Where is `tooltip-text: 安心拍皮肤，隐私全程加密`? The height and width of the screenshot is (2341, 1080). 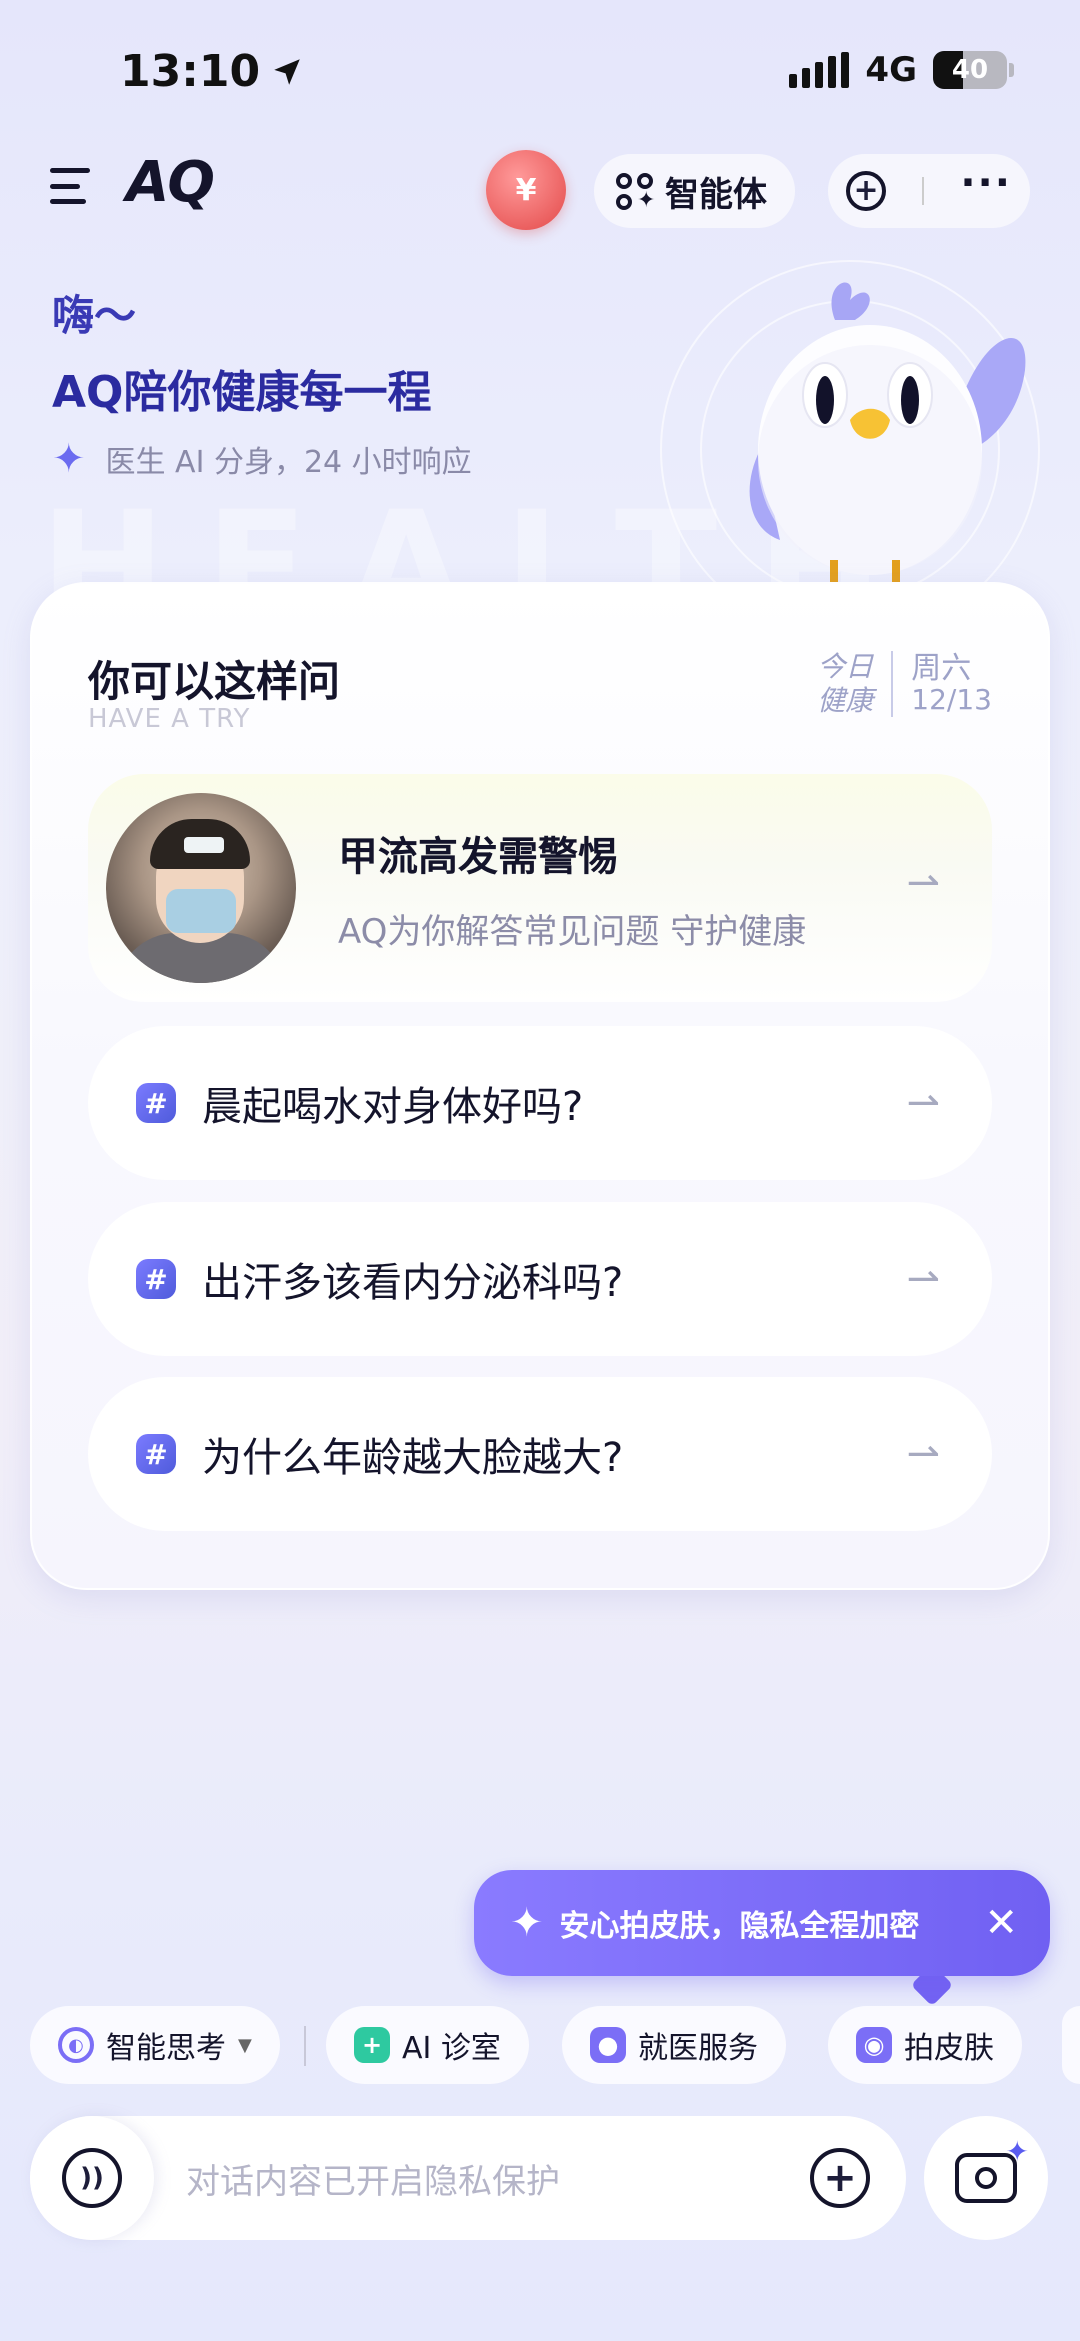 tooltip-text: 安心拍皮肤，隐私全程加密 is located at coordinates (739, 1926).